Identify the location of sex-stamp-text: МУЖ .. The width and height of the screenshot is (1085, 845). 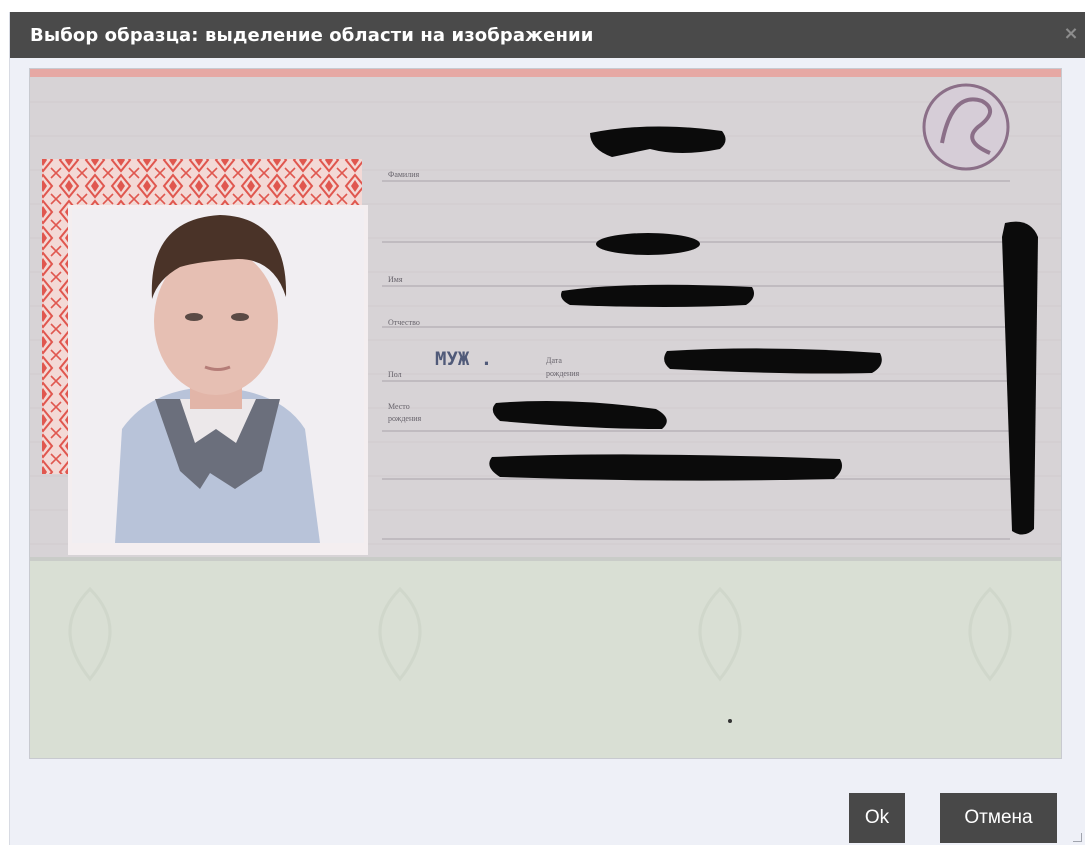
(463, 359).